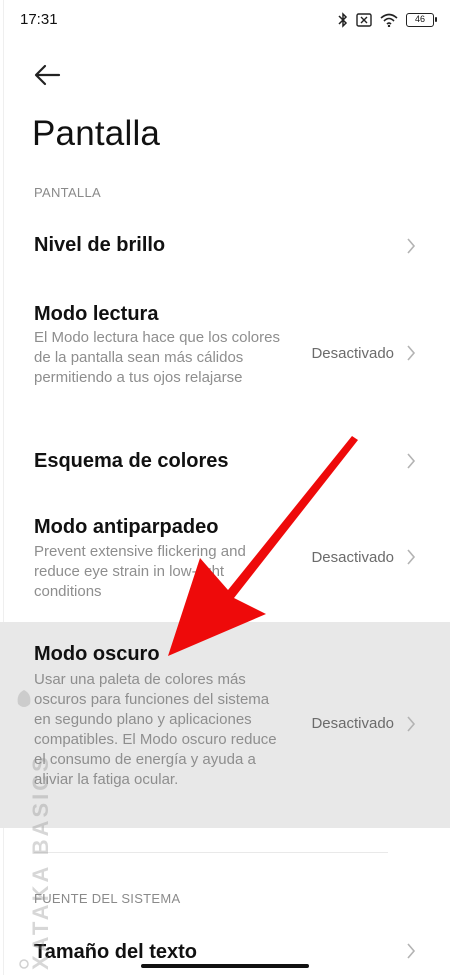 This screenshot has height=975, width=450. Describe the element at coordinates (96, 314) in the screenshot. I see `row-title: Modo lectura` at that location.